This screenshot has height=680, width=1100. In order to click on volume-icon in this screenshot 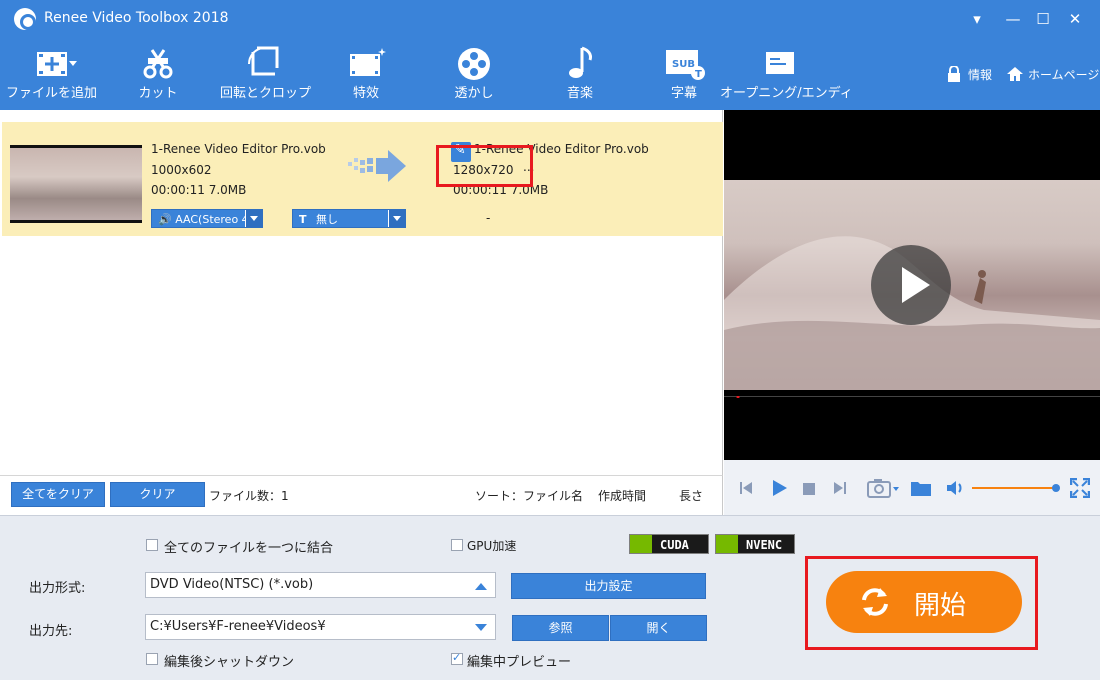, I will do `click(956, 488)`.